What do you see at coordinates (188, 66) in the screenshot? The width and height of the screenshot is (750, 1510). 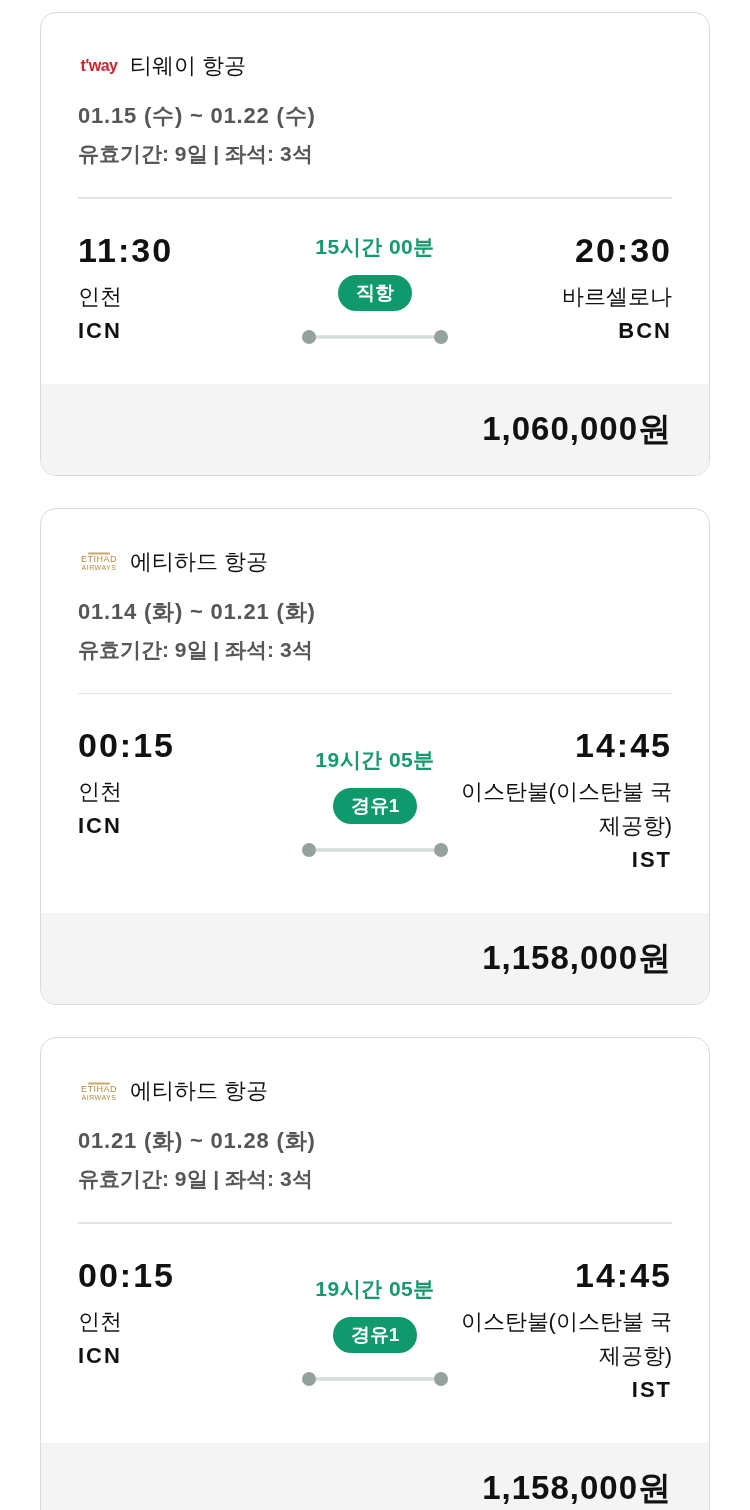 I see `airline-name: 티웨이 항공` at bounding box center [188, 66].